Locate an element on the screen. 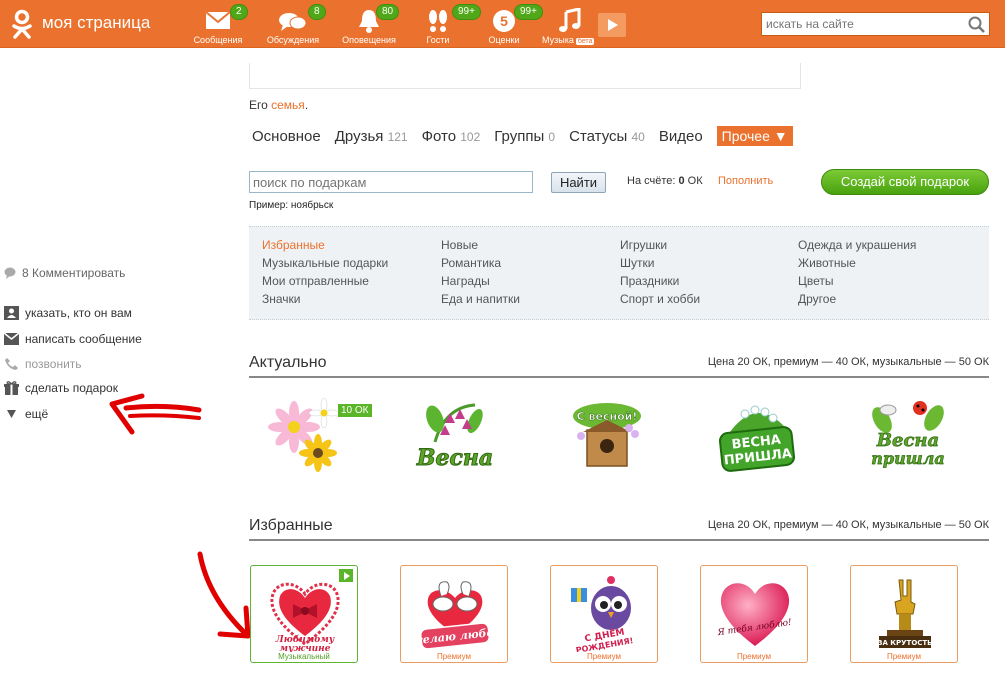 This screenshot has height=693, width=1005. category-awards: Награды is located at coordinates (465, 281).